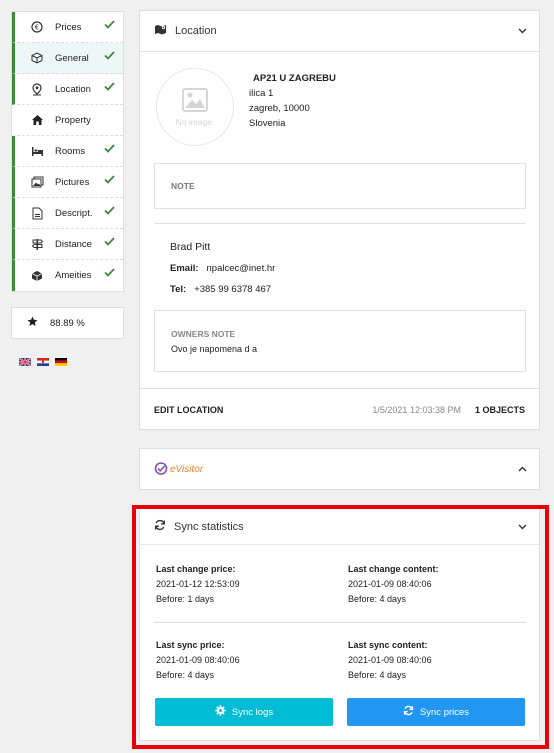  I want to click on rating-value: 88.89 %, so click(67, 323).